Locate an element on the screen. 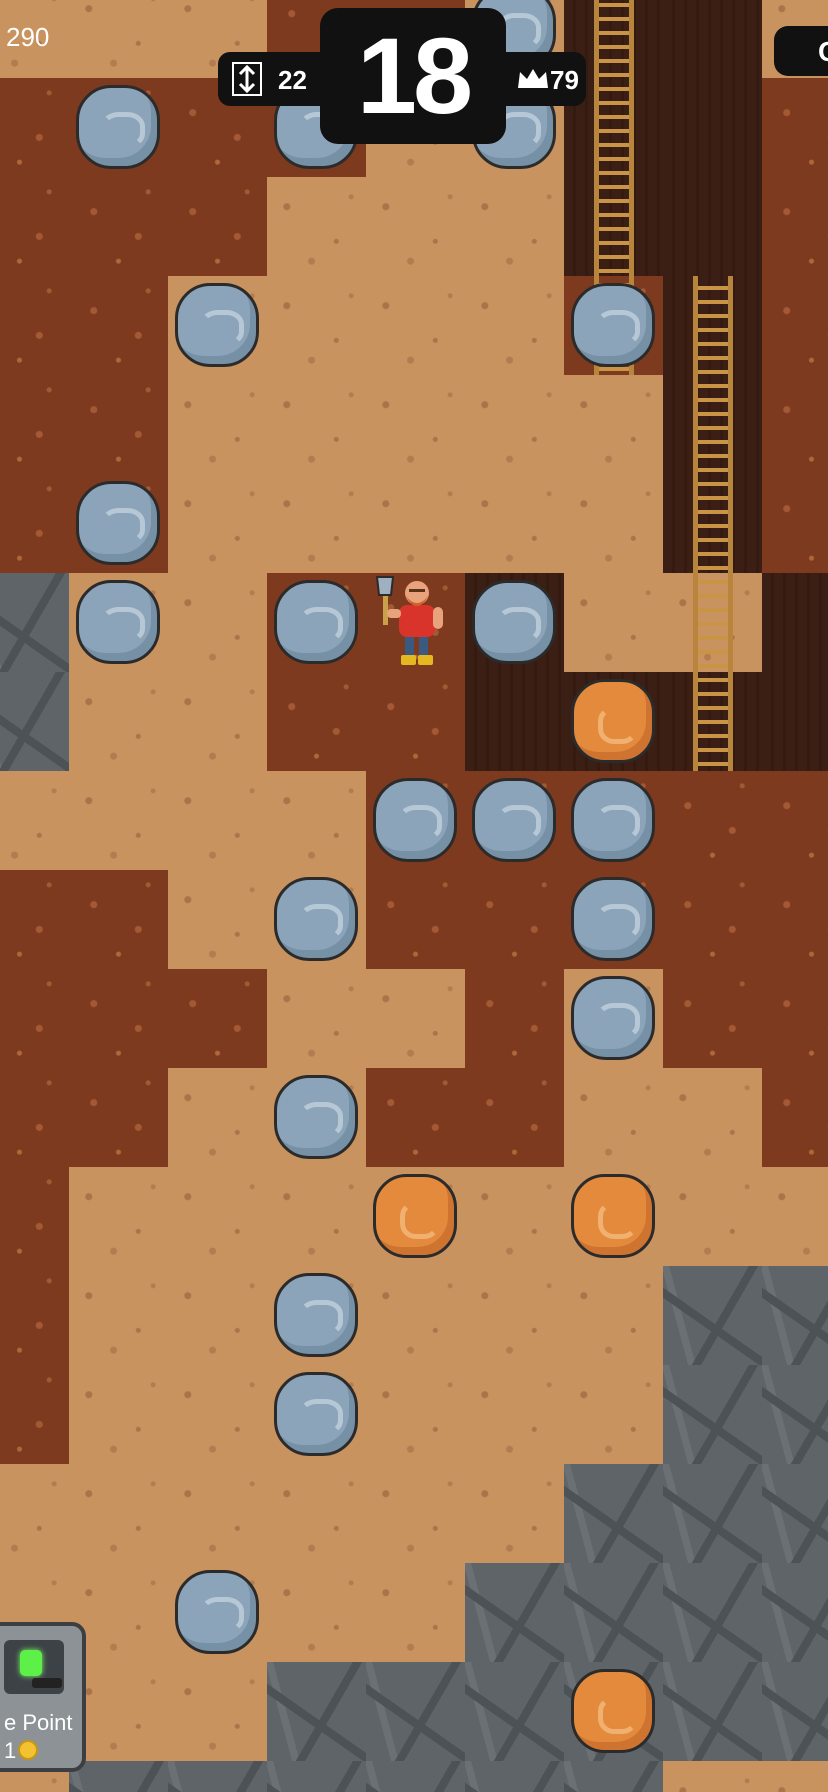  crown-icon is located at coordinates (533, 78).